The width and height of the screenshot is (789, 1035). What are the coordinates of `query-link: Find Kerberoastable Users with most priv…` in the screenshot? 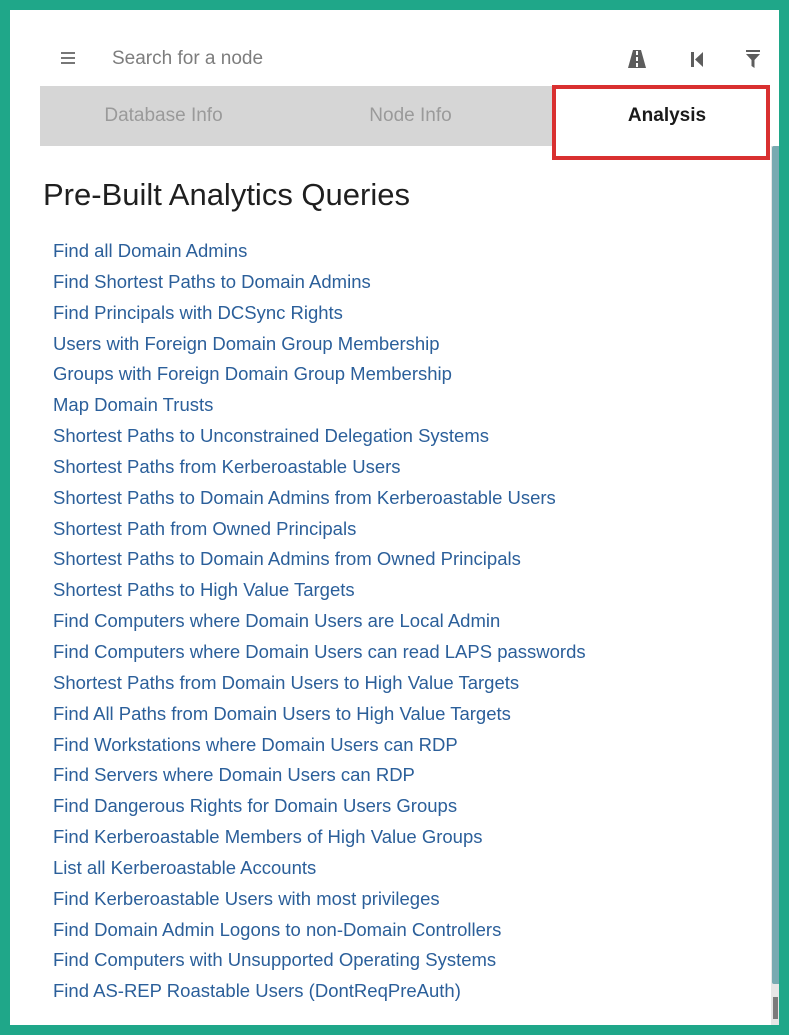 It's located at (319, 899).